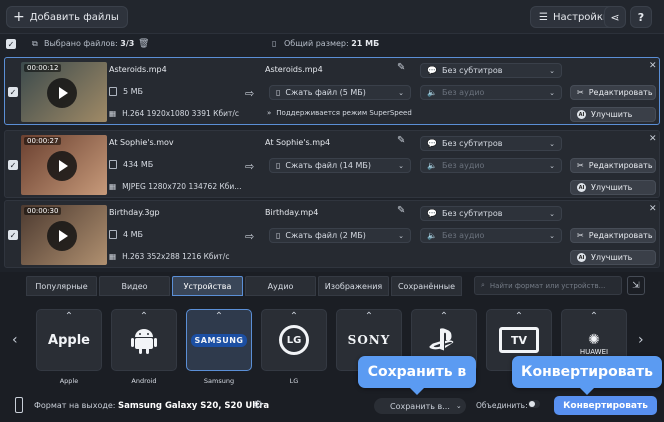 The height and width of the screenshot is (422, 664). What do you see at coordinates (605, 405) in the screenshot?
I see `convert-button: Конвертировать` at bounding box center [605, 405].